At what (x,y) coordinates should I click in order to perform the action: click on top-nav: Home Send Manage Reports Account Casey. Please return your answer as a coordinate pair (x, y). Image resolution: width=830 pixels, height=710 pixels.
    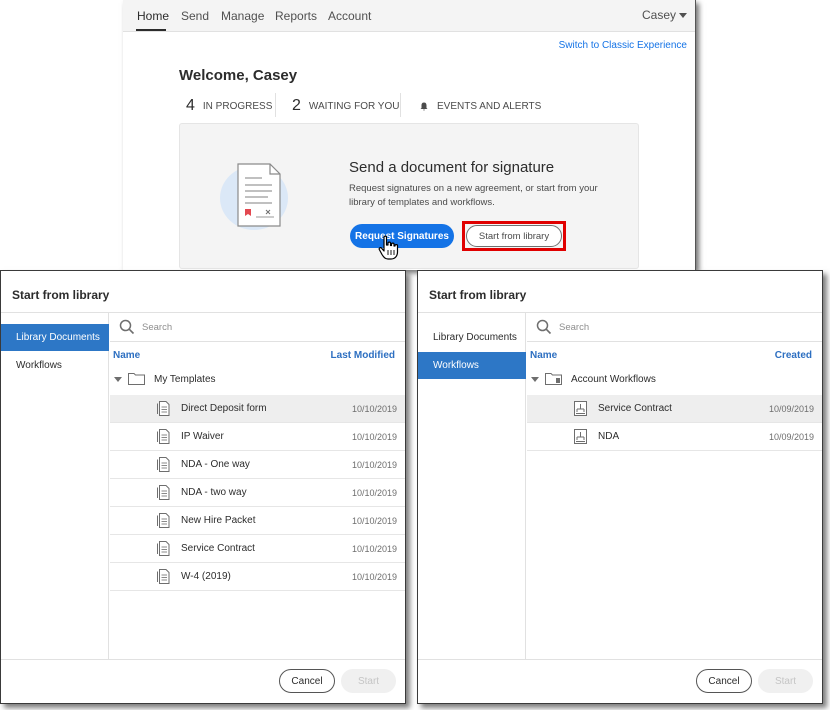
    Looking at the image, I should click on (409, 16).